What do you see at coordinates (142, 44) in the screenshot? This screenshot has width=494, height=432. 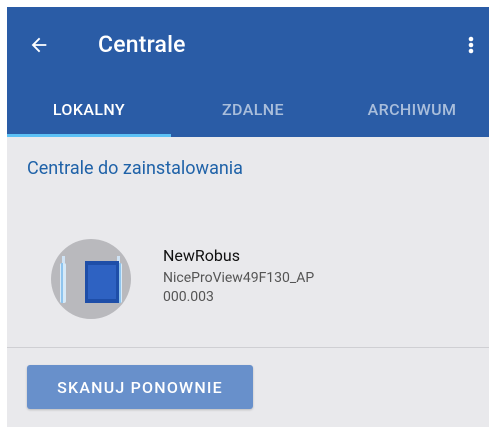 I see `page-title: Centrale` at bounding box center [142, 44].